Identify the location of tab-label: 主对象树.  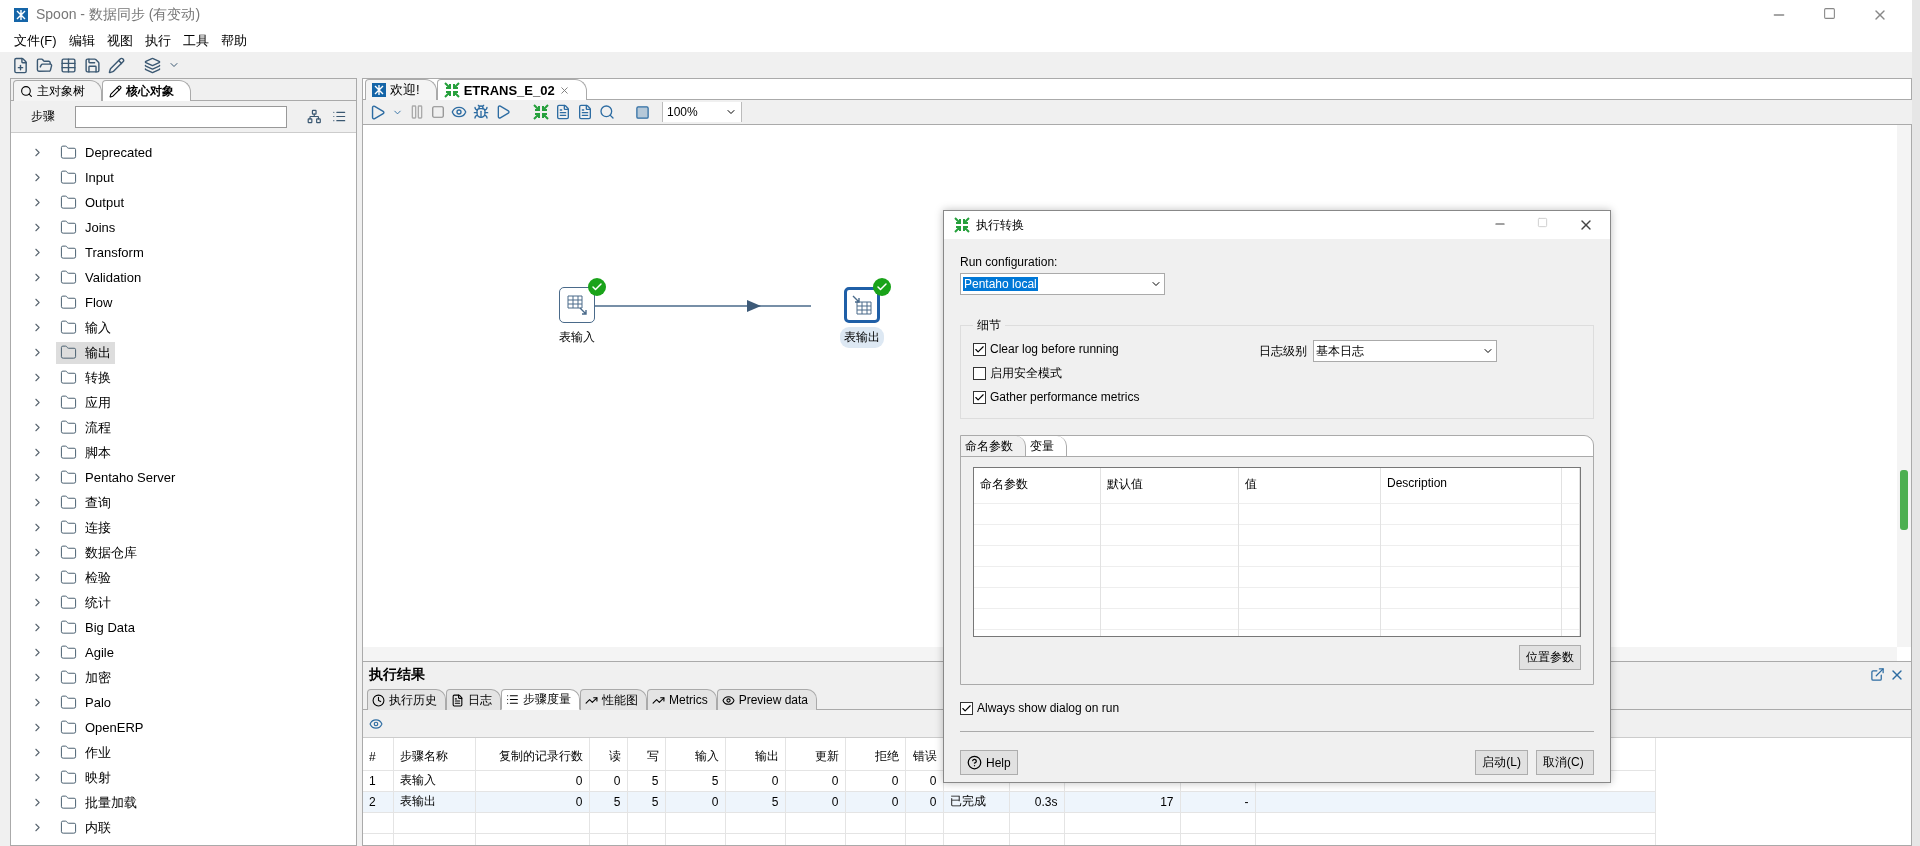
(61, 91).